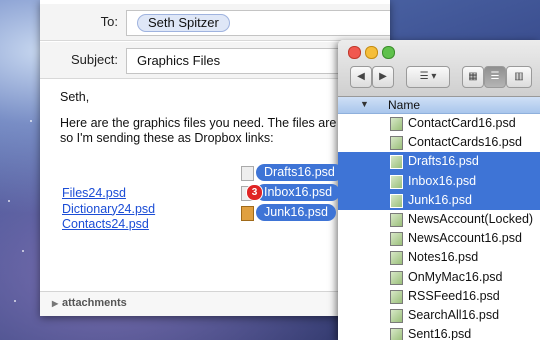 The image size is (540, 340). What do you see at coordinates (465, 238) in the screenshot?
I see `file-name: NewsAccount16.psd` at bounding box center [465, 238].